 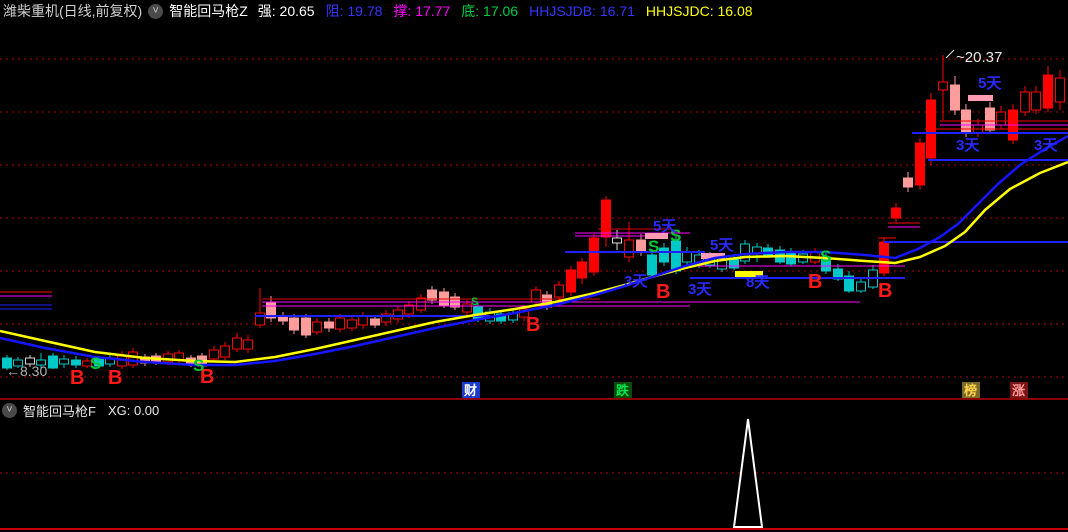 I want to click on peak-pointer, so click(x=950, y=54).